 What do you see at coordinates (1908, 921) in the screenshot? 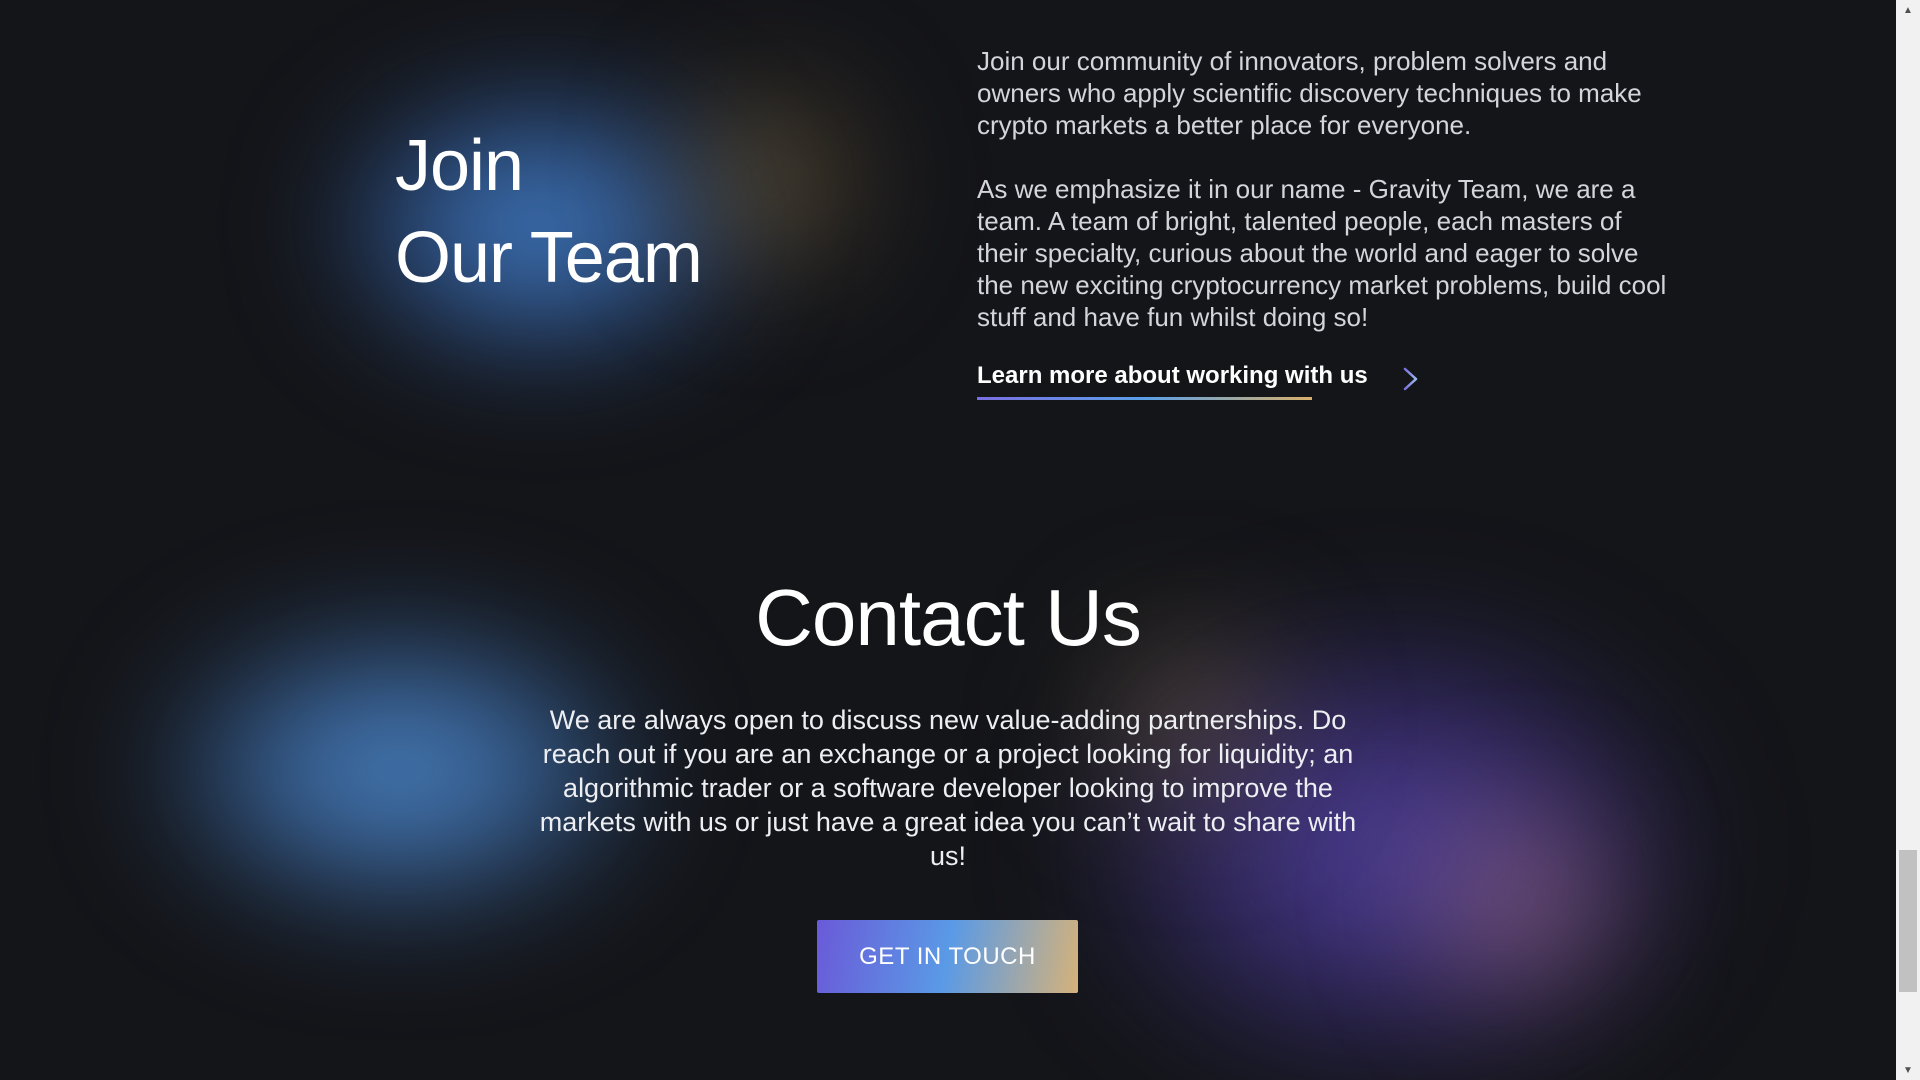
I see `scrollbar-thumb` at bounding box center [1908, 921].